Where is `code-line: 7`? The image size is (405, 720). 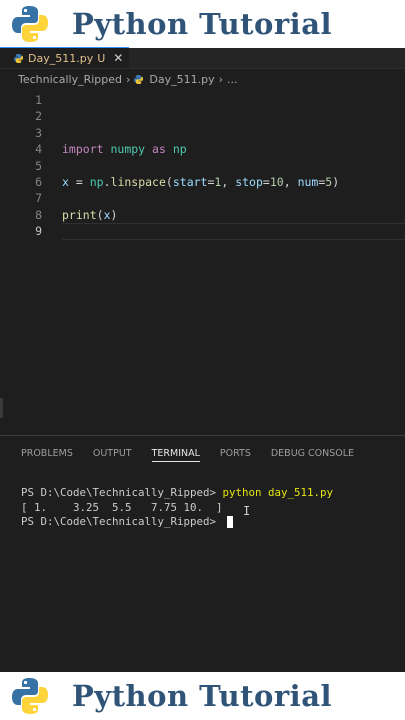
code-line: 7 is located at coordinates (202, 198).